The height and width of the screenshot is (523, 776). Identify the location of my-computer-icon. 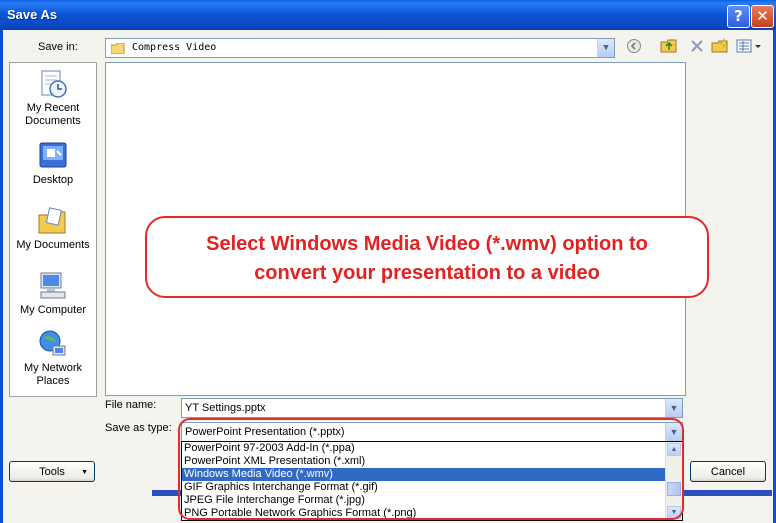
(53, 285).